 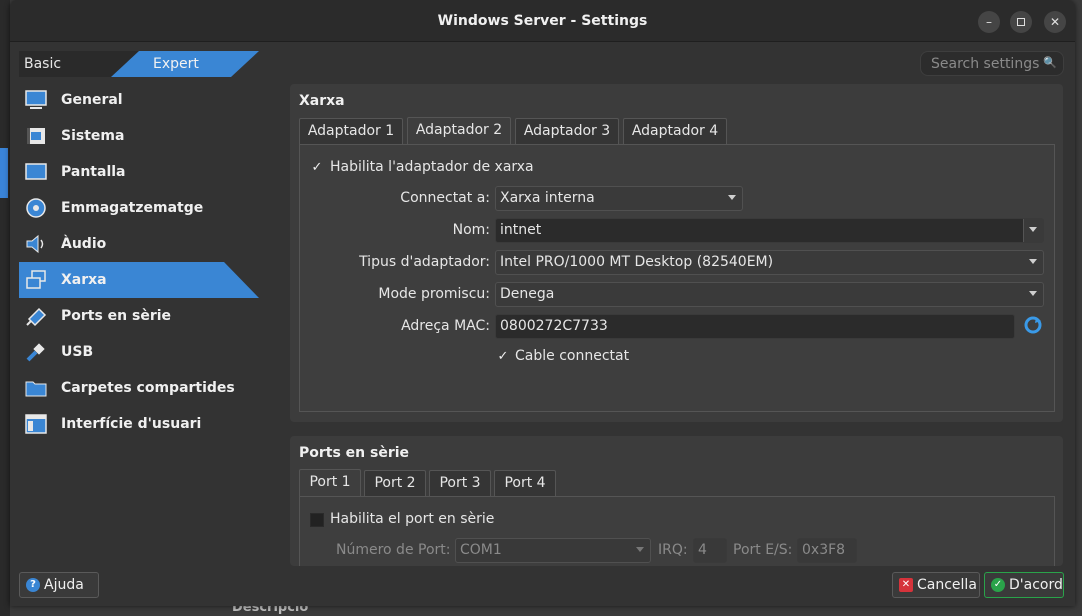 I want to click on enable-serial-checkbox, so click(x=317, y=520).